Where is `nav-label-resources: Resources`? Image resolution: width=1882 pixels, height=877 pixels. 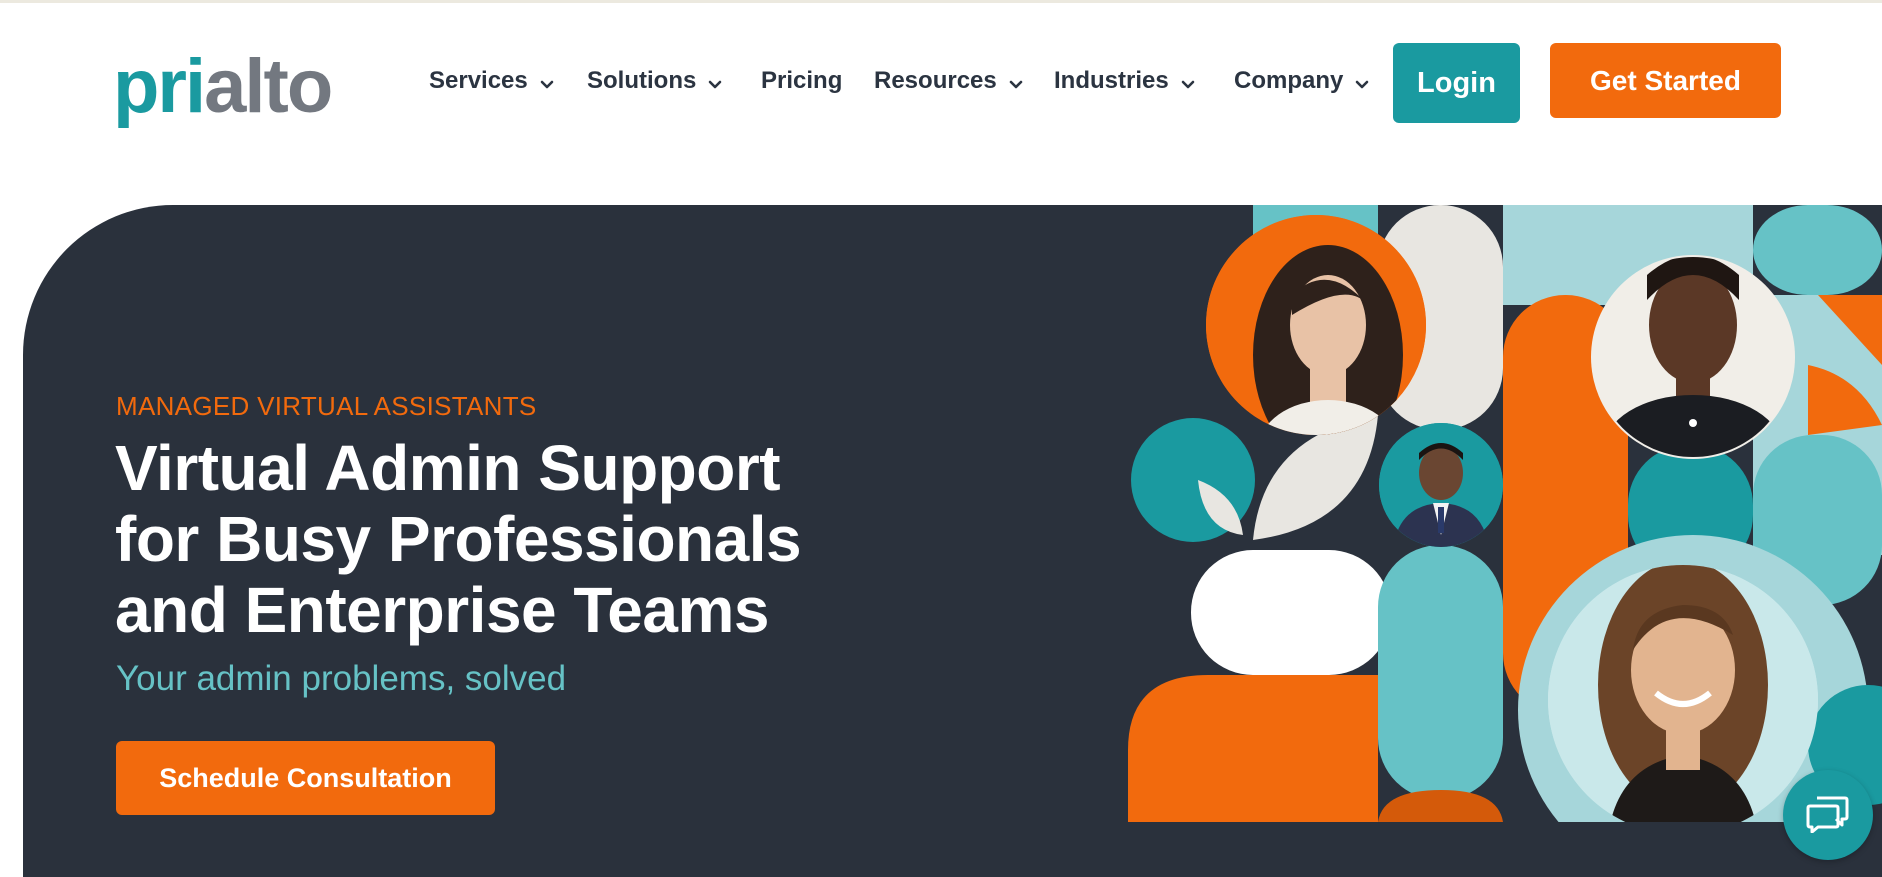
nav-label-resources: Resources is located at coordinates (935, 80).